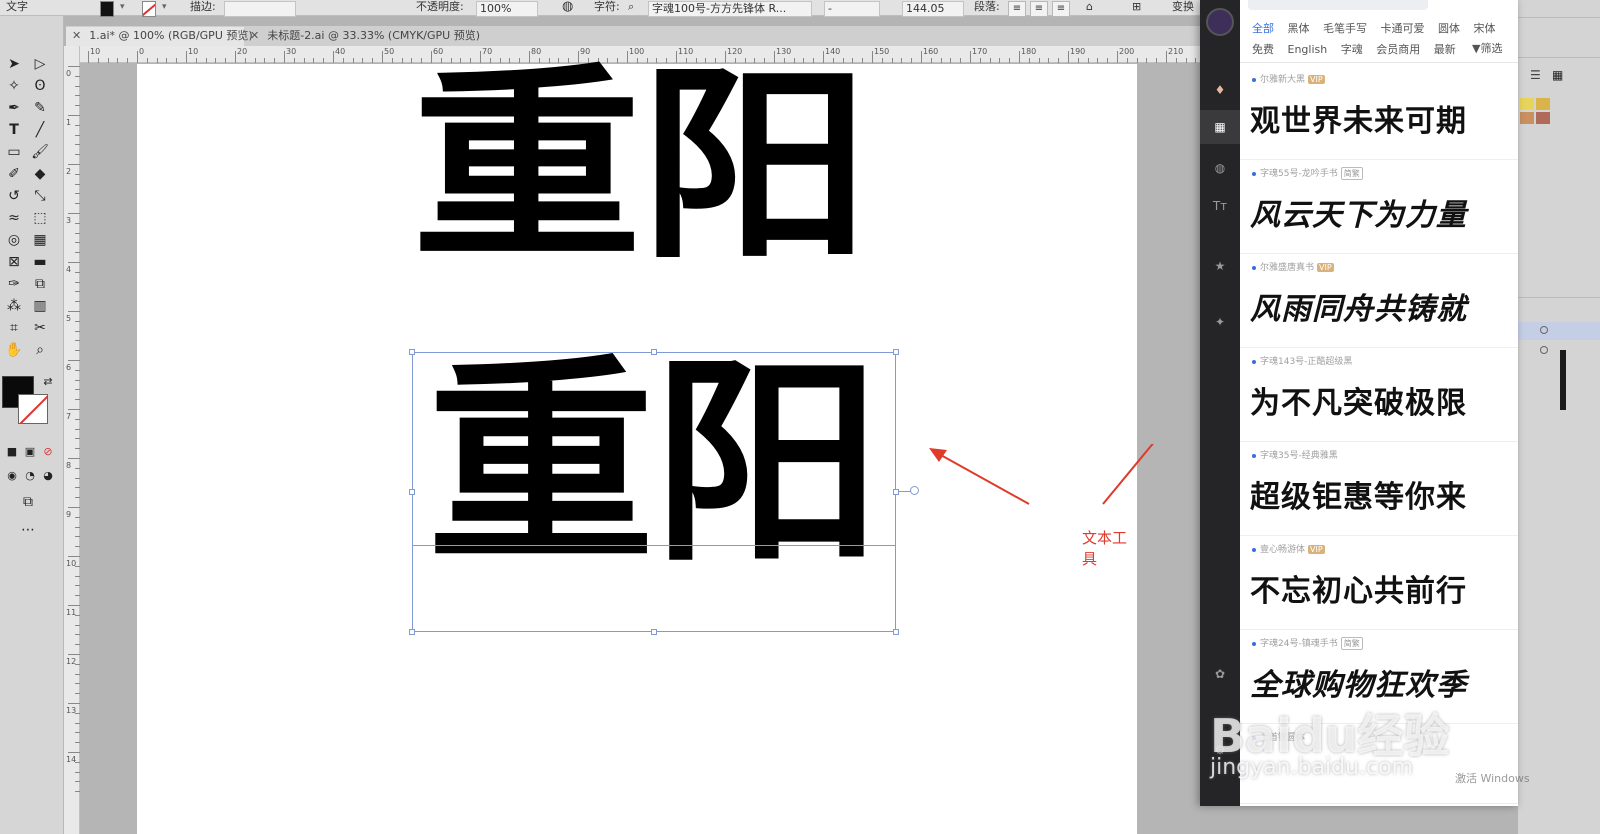  What do you see at coordinates (14, 262) in the screenshot?
I see `mesh-tool-icon: ⊠` at bounding box center [14, 262].